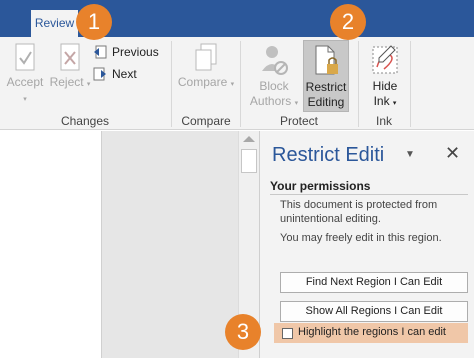 The height and width of the screenshot is (358, 474). I want to click on group-divider, so click(410, 84).